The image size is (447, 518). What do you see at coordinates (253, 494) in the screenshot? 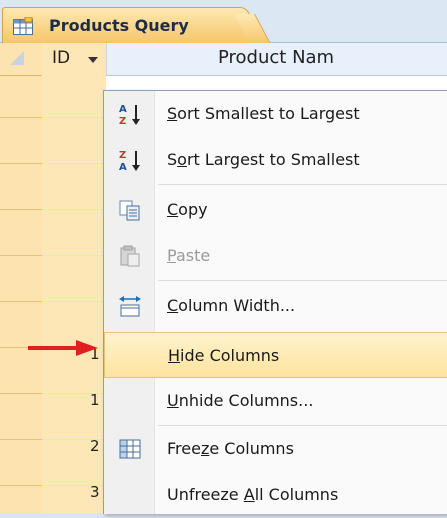
I see `menu-item-label: Unfreeze All Columns` at bounding box center [253, 494].